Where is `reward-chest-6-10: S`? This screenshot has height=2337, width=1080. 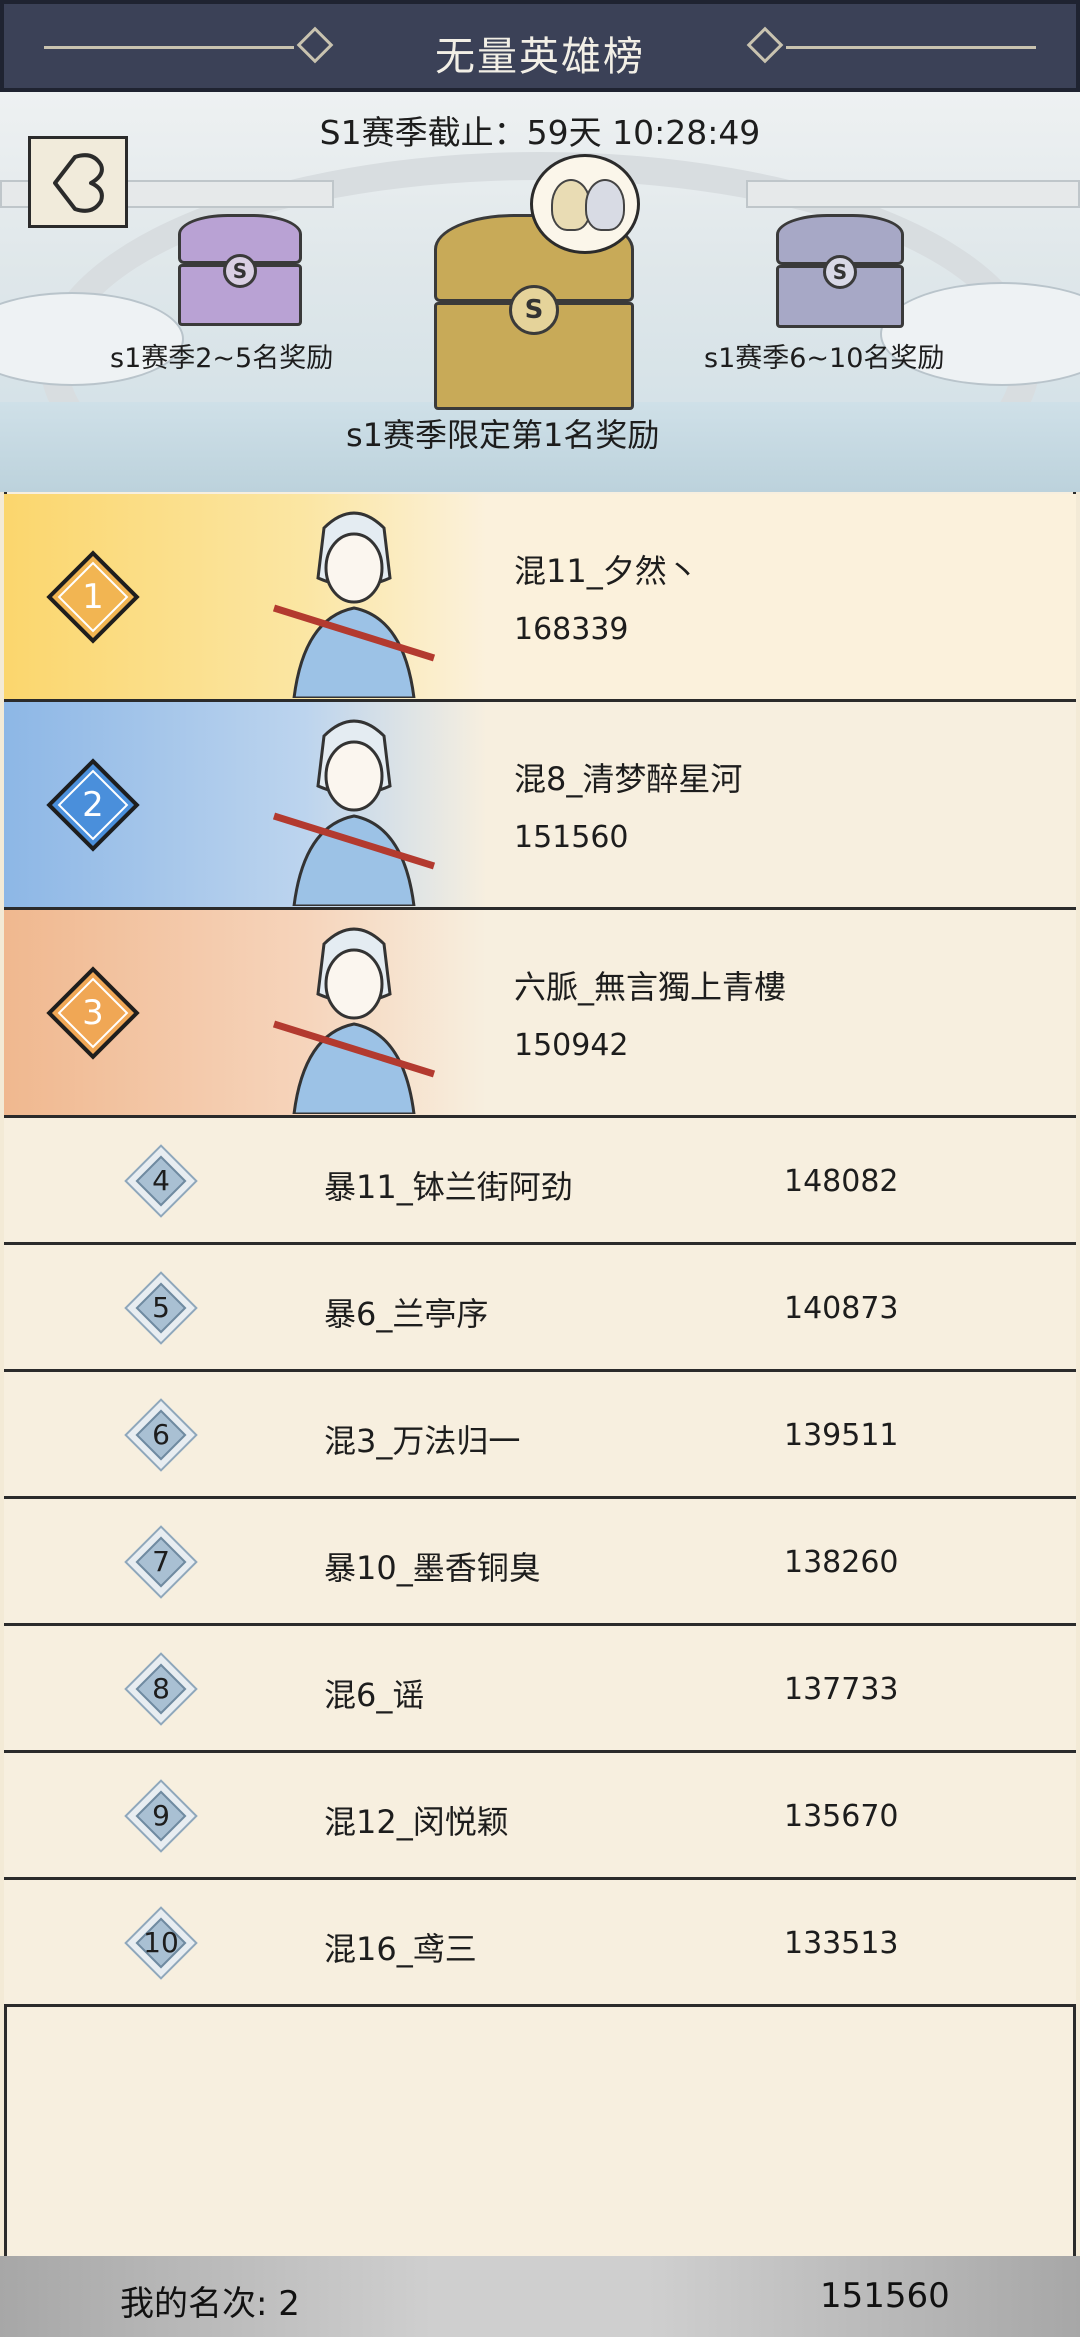
reward-chest-6-10: S is located at coordinates (840, 271).